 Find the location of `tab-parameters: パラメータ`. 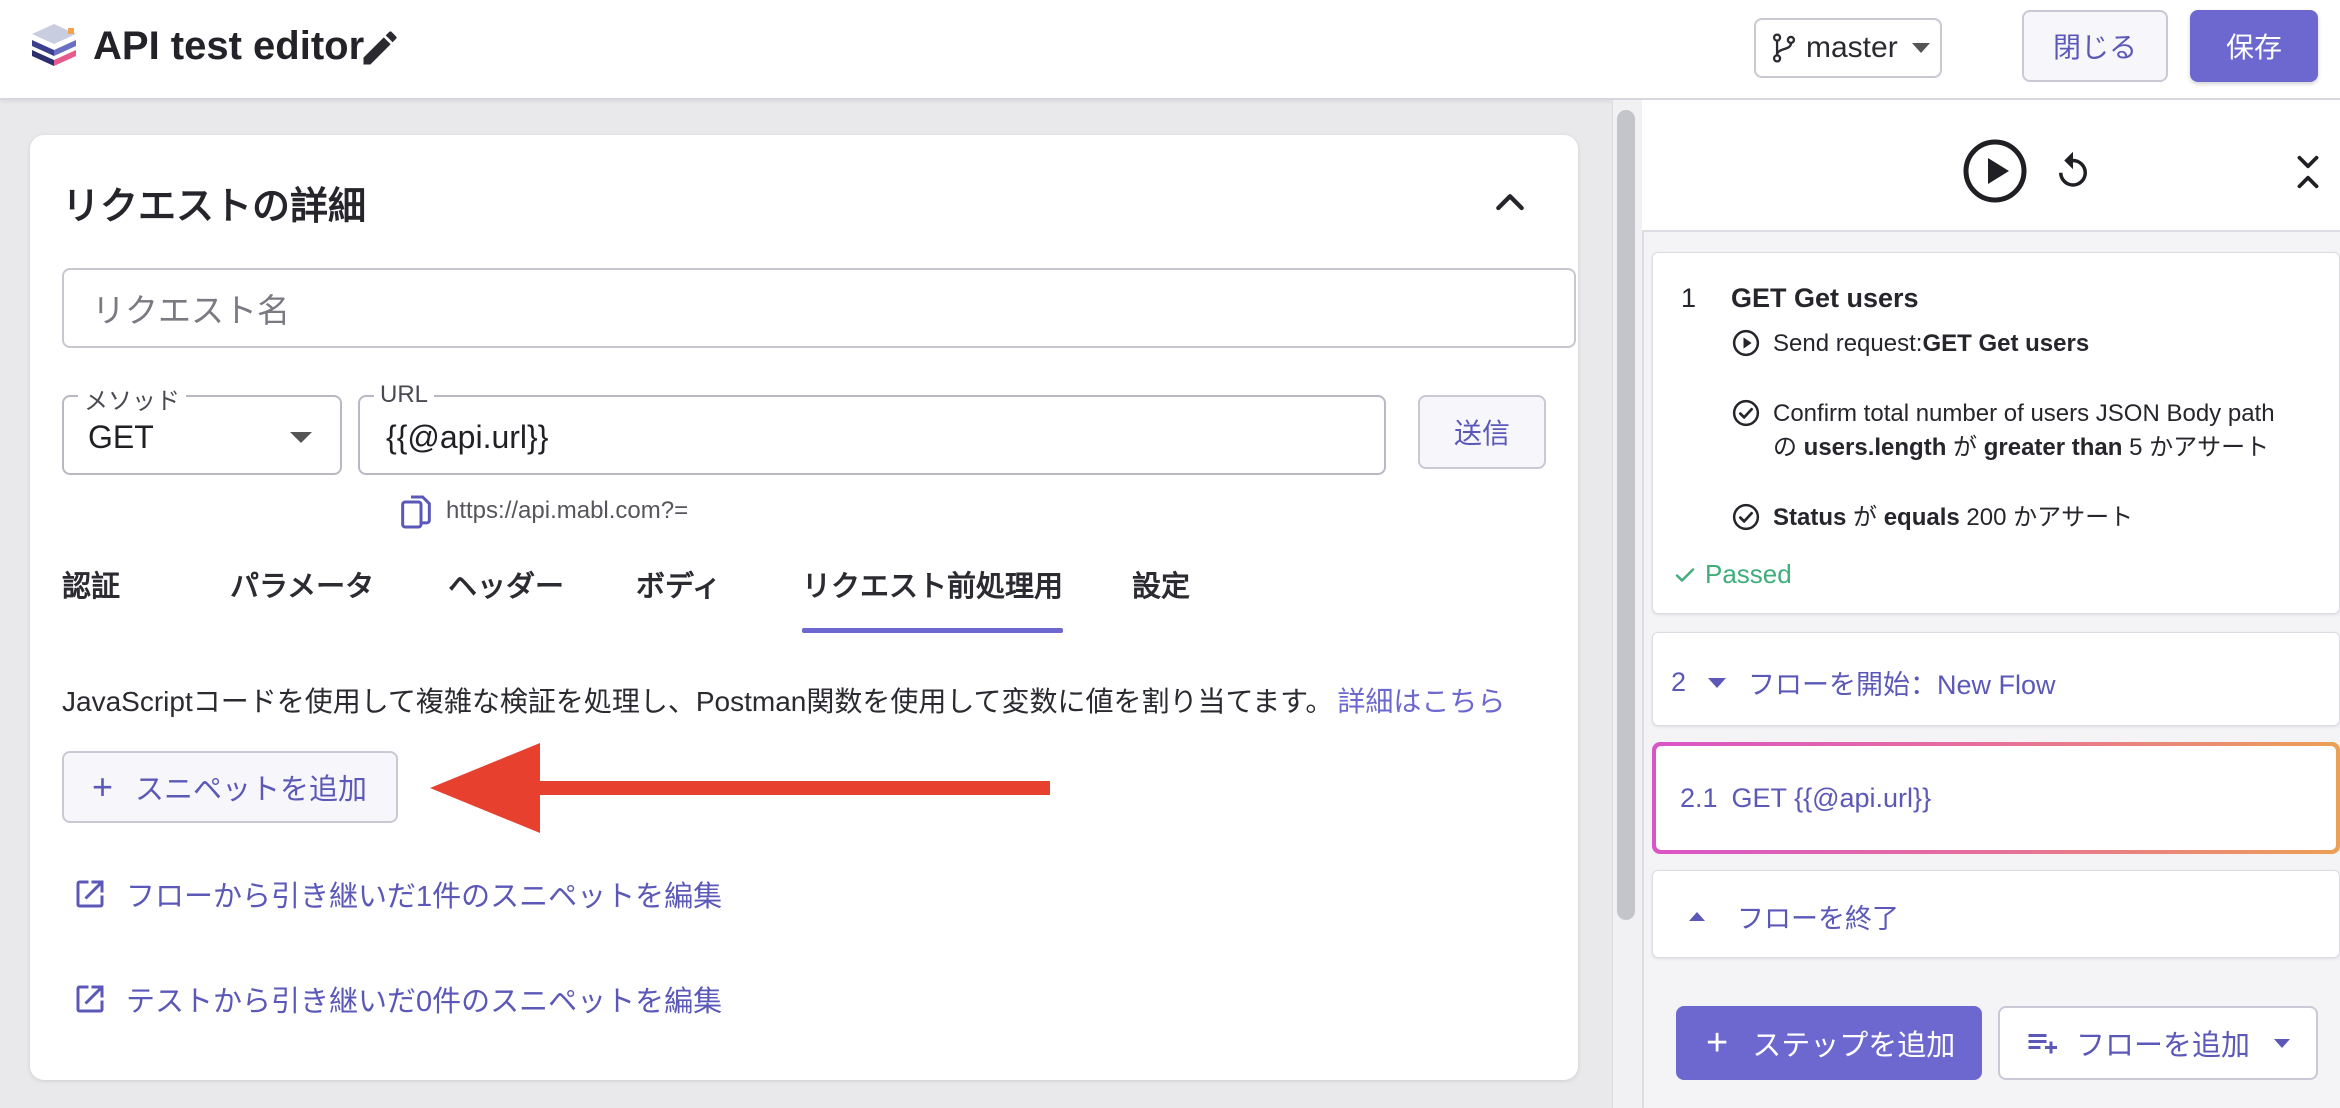

tab-parameters: パラメータ is located at coordinates (302, 598).